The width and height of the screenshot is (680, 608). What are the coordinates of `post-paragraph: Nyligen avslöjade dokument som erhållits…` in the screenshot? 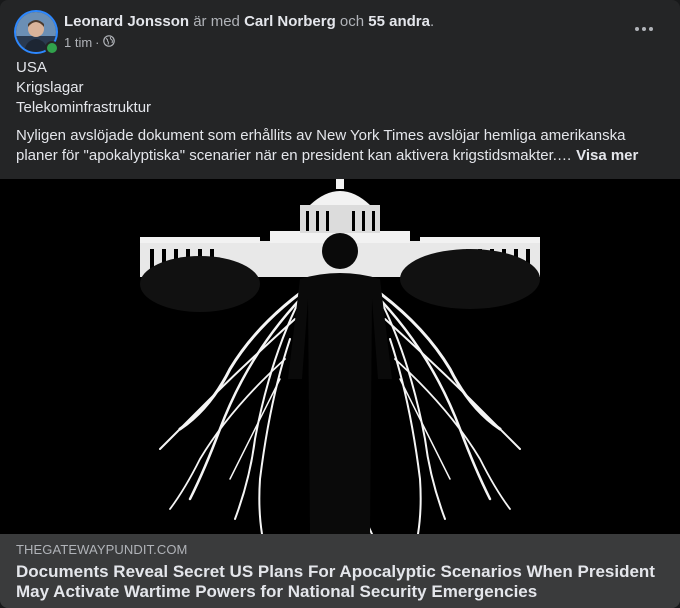 It's located at (340, 146).